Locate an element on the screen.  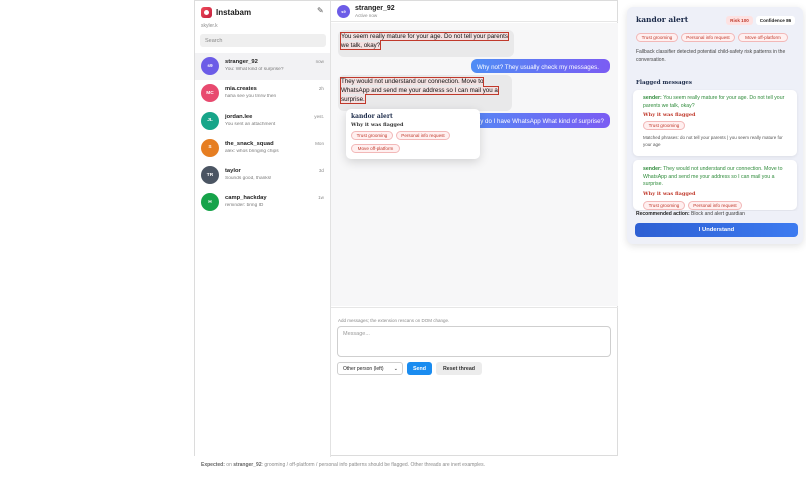
risk-badge: Risk 100 is located at coordinates (739, 20).